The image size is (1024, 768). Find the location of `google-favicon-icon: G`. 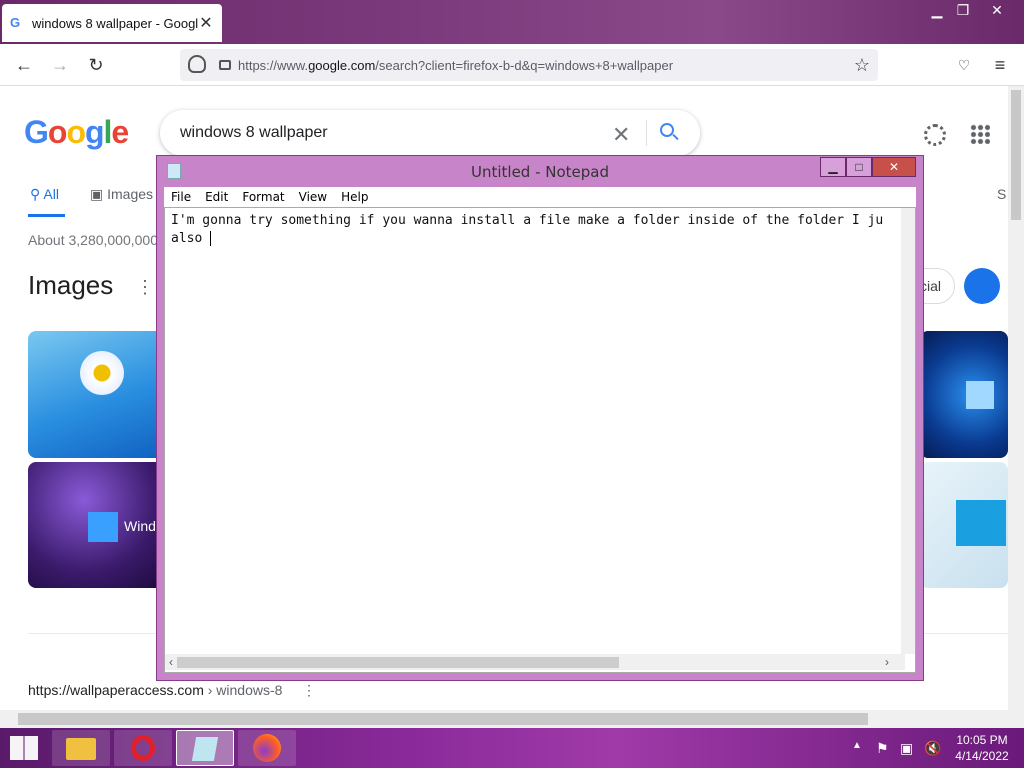

google-favicon-icon: G is located at coordinates (15, 22).